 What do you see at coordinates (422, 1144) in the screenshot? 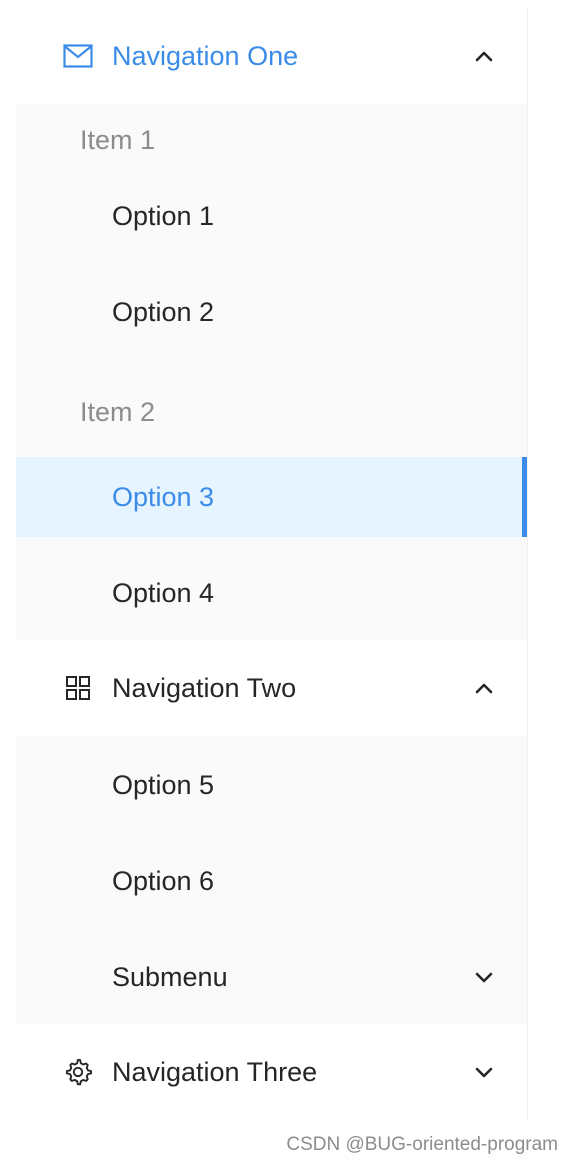
I see `watermark: CSDN @BUG-oriented-program` at bounding box center [422, 1144].